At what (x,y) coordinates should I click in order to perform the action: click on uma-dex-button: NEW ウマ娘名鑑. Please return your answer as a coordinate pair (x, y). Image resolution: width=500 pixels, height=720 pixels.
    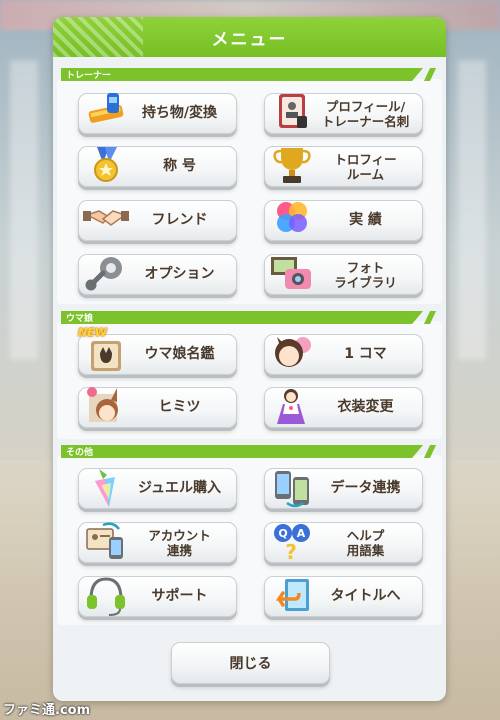
    Looking at the image, I should click on (157, 350).